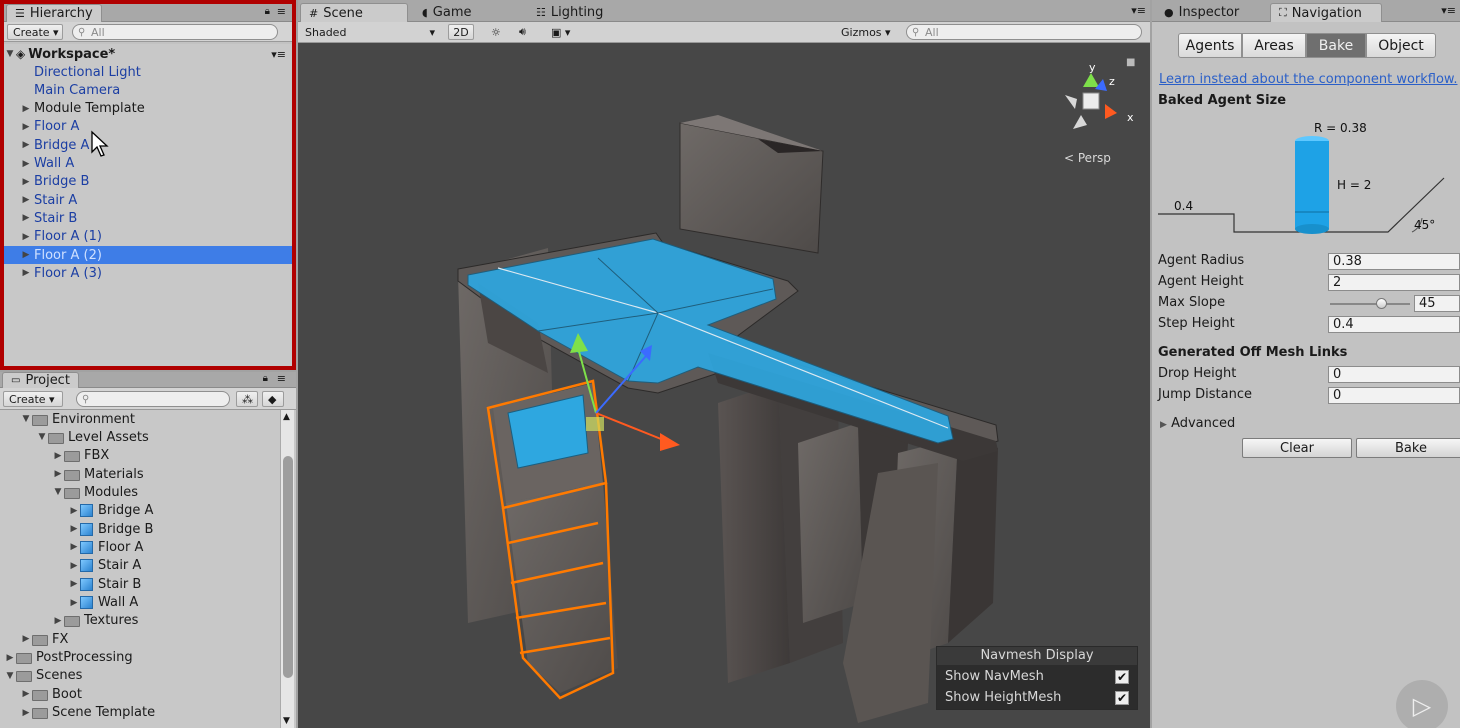 This screenshot has height=728, width=1460. Describe the element at coordinates (139, 639) in the screenshot. I see `project-item: ▶ FX` at that location.